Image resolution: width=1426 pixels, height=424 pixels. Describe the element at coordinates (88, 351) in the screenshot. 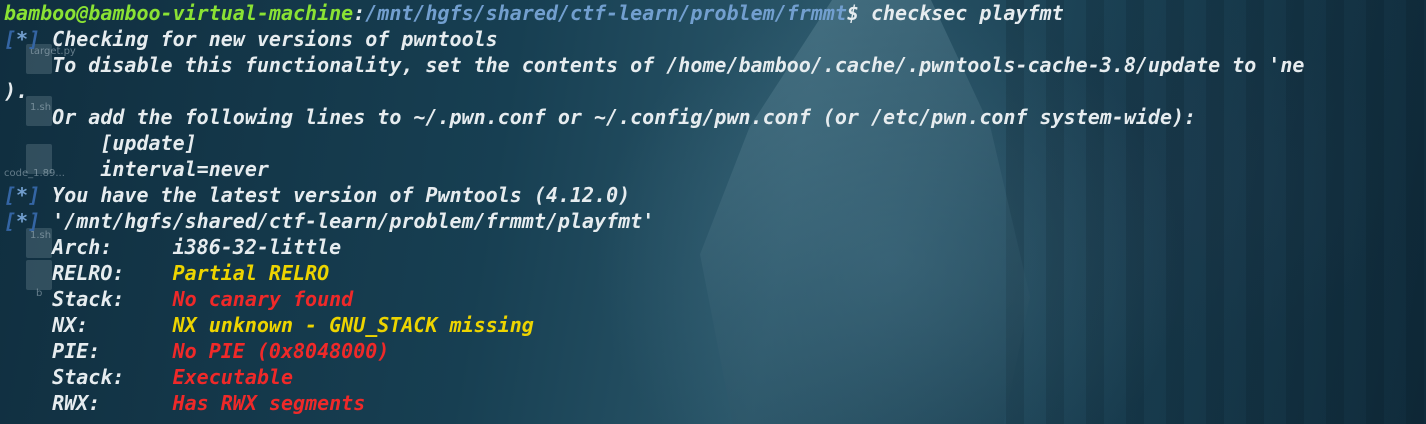

I see `checksec-key: PIE:` at that location.